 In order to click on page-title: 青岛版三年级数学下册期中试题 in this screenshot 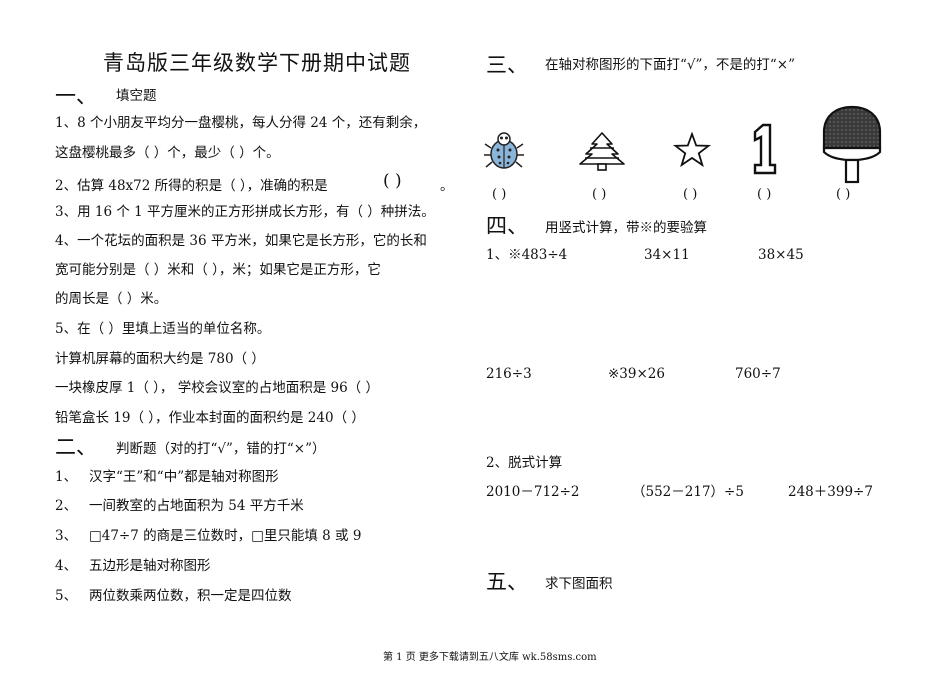, I will do `click(257, 63)`.